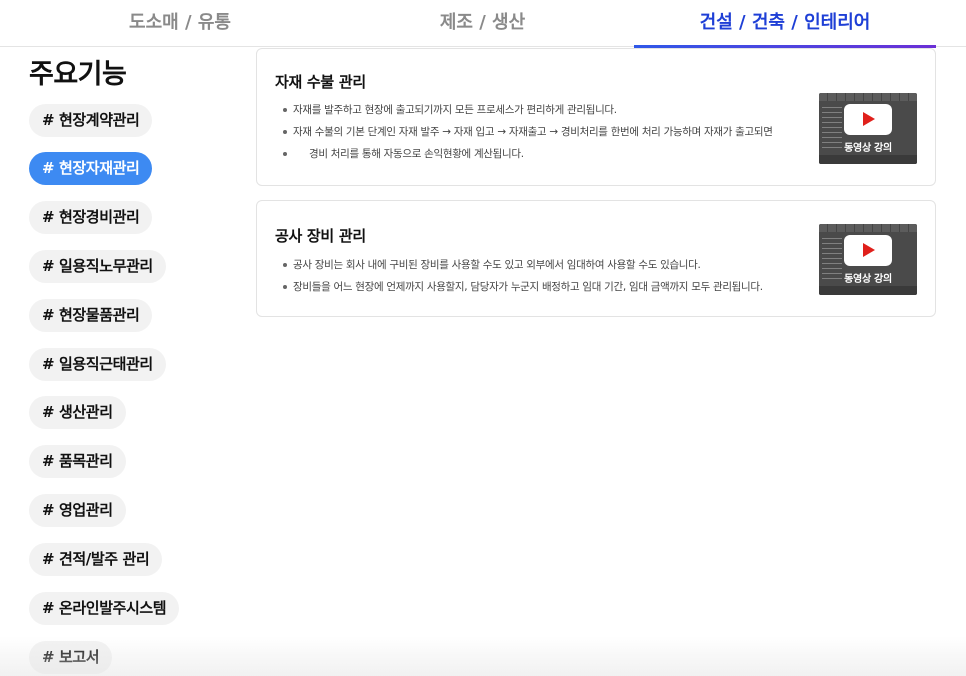 The width and height of the screenshot is (966, 676). Describe the element at coordinates (71, 657) in the screenshot. I see `feature-chip-report: # 보고서` at that location.